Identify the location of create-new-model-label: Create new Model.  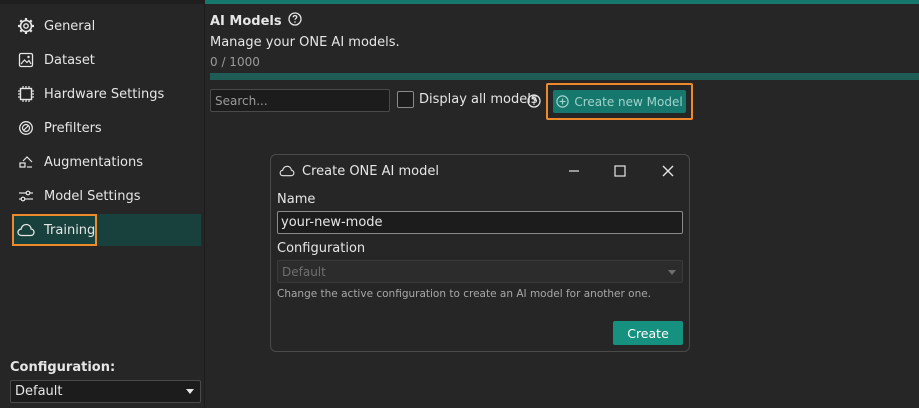
(628, 101).